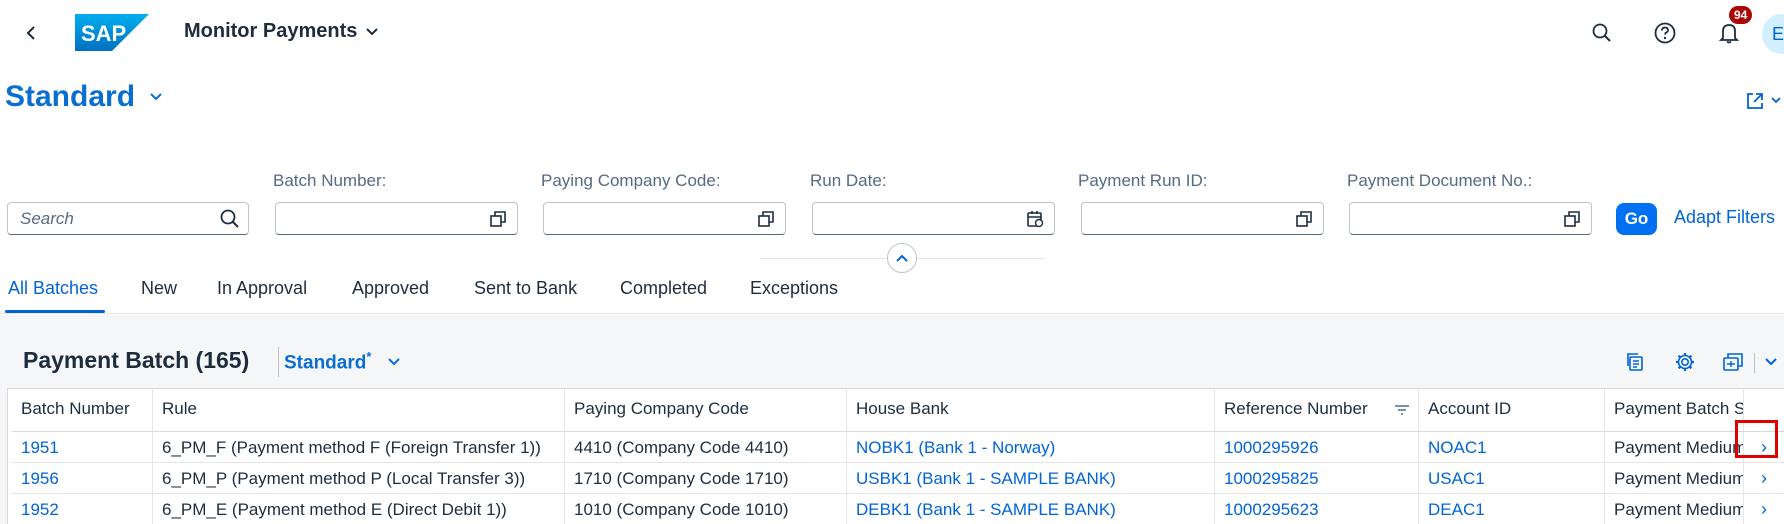 Image resolution: width=1784 pixels, height=524 pixels. Describe the element at coordinates (70, 96) in the screenshot. I see `page-title: Standard` at that location.